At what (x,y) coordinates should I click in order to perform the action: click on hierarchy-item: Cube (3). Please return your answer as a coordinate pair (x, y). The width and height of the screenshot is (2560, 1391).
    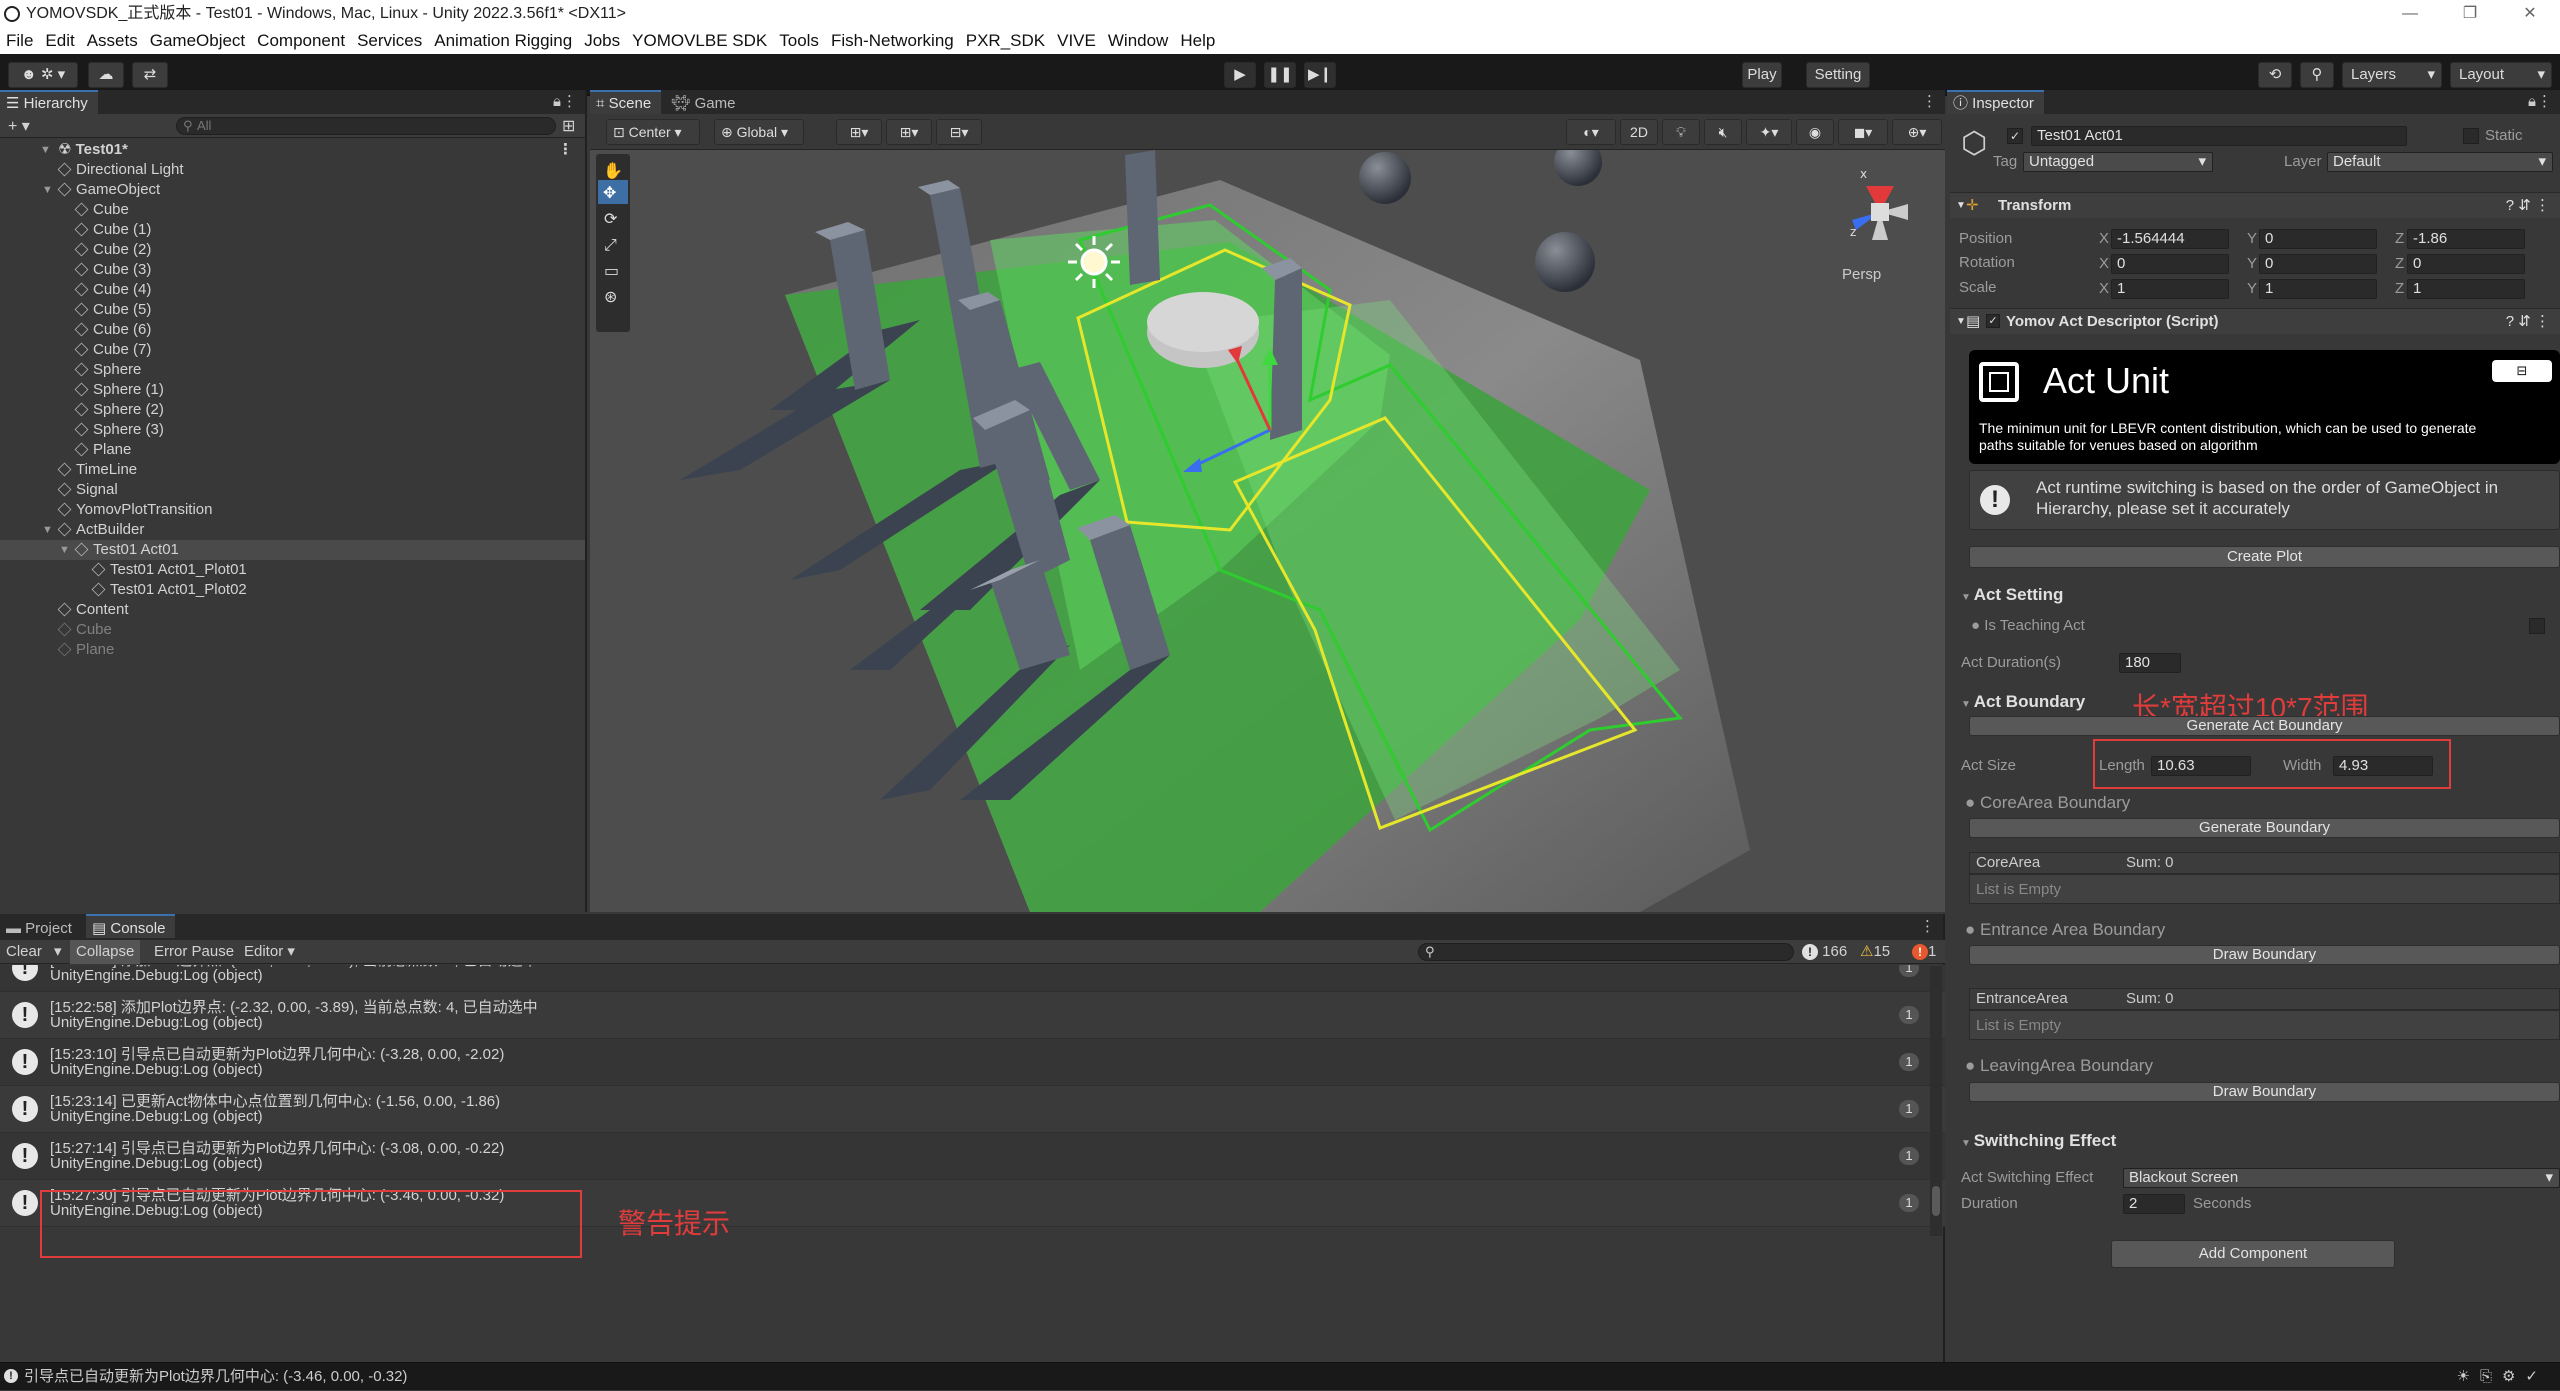
    Looking at the image, I should click on (292, 270).